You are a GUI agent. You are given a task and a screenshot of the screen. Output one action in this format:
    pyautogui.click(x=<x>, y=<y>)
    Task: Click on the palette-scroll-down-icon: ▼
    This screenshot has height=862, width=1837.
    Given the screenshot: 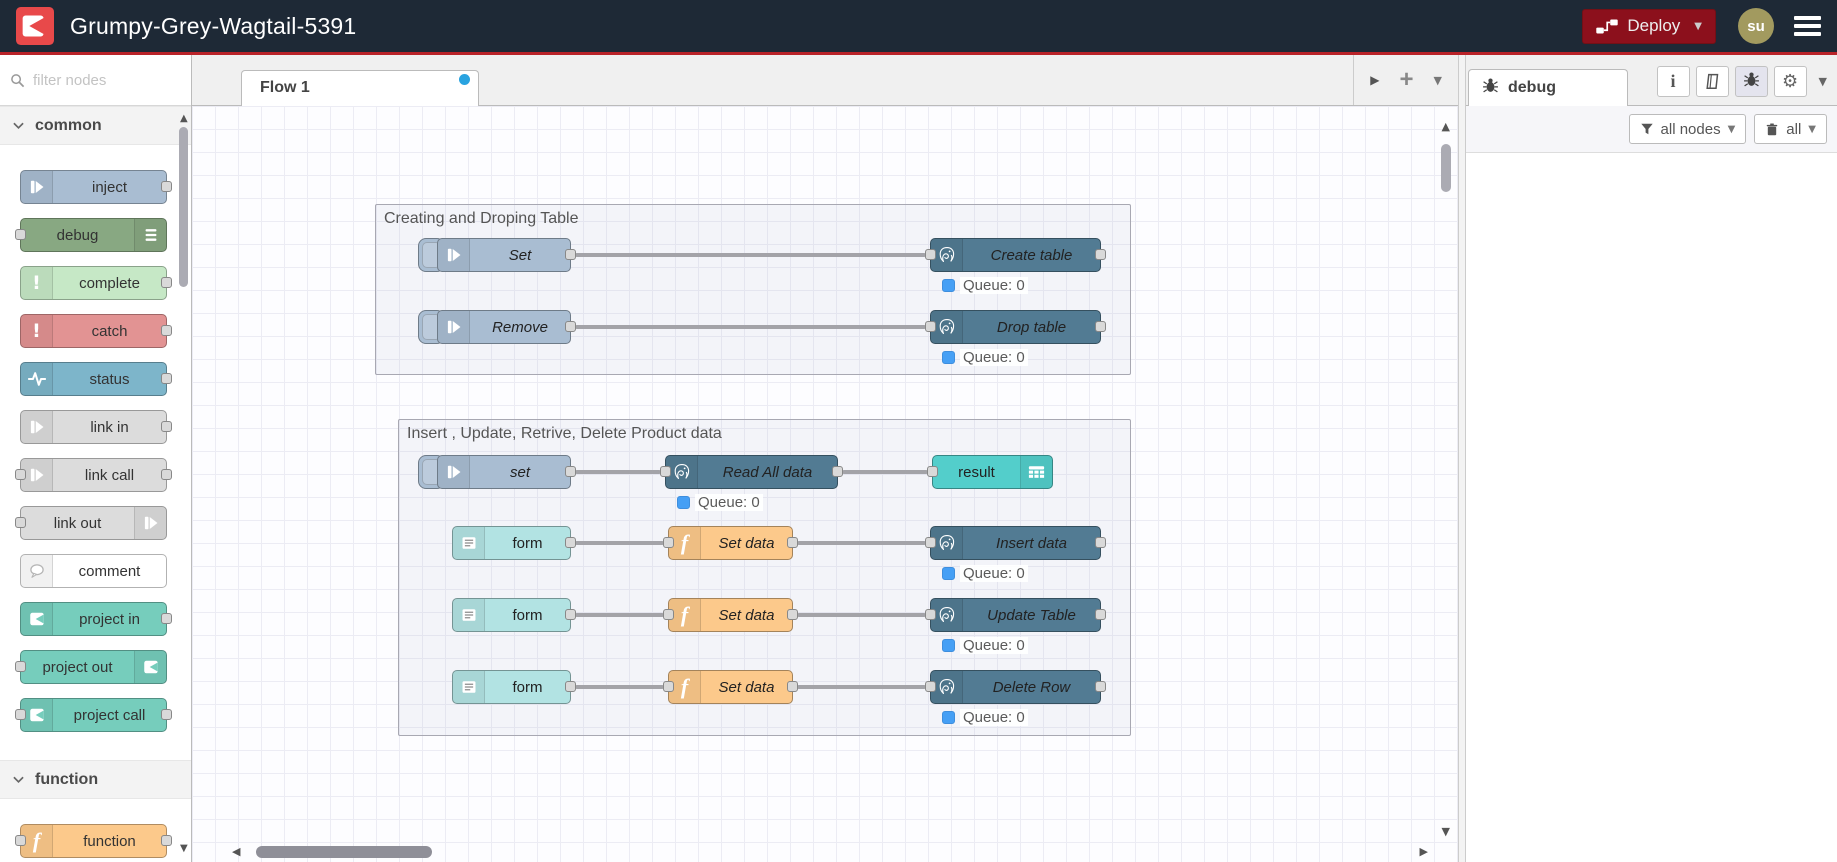 What is the action you would take?
    pyautogui.click(x=184, y=848)
    